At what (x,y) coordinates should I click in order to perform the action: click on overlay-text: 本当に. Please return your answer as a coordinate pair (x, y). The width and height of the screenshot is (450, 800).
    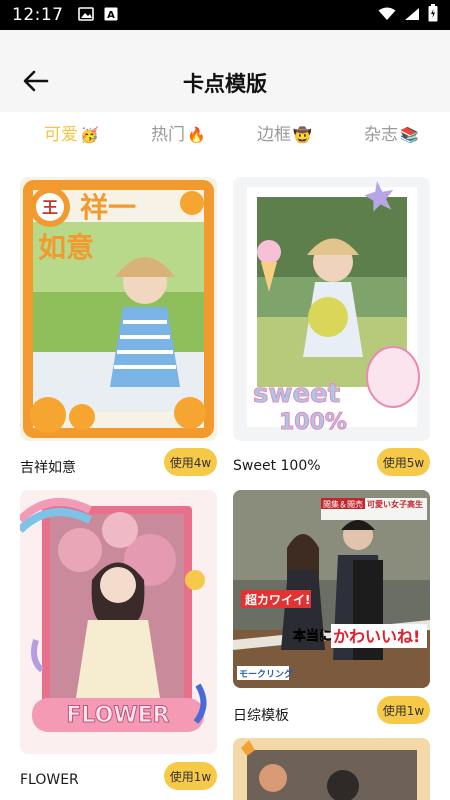
    Looking at the image, I should click on (312, 636).